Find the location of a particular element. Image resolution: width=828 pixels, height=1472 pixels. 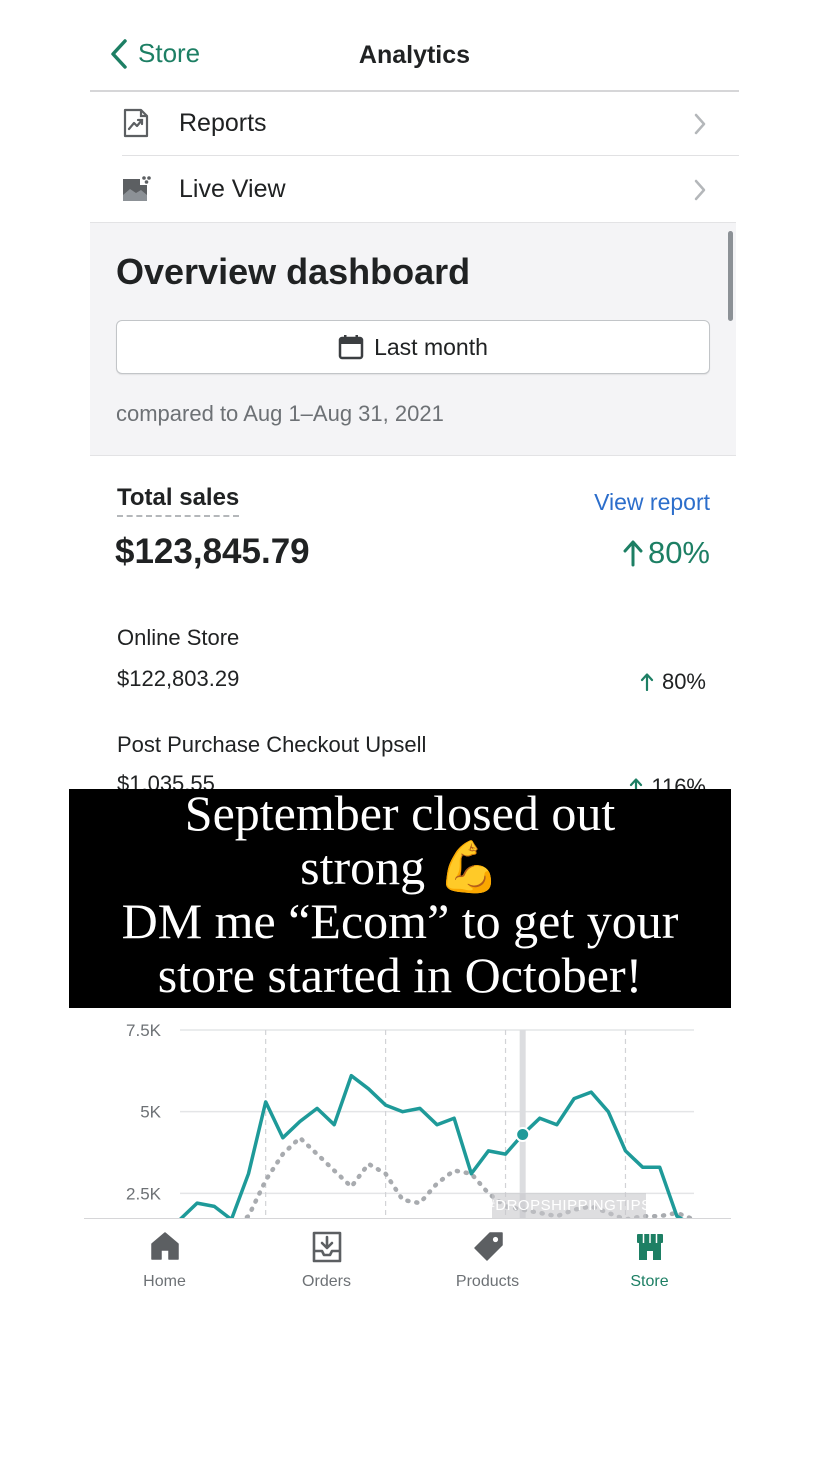

view-report-link: View report is located at coordinates (652, 502).